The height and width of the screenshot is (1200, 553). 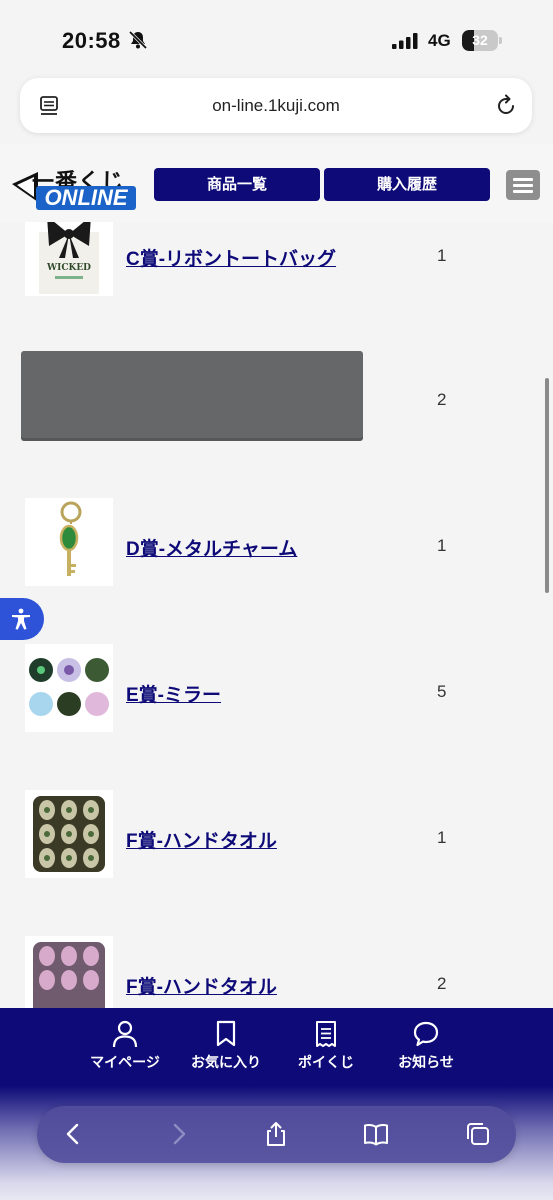 I want to click on hamburger-icon, so click(x=523, y=179).